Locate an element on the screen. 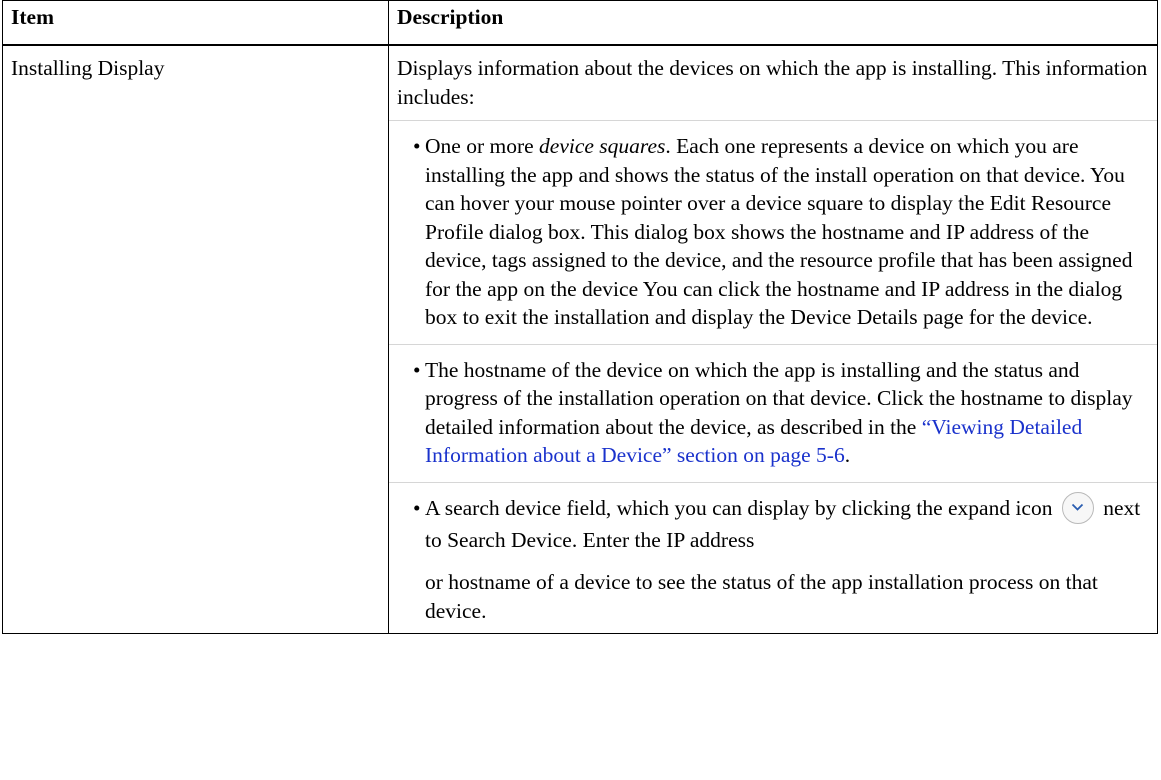 The width and height of the screenshot is (1161, 780). bullet-text: One or more is located at coordinates (482, 146).